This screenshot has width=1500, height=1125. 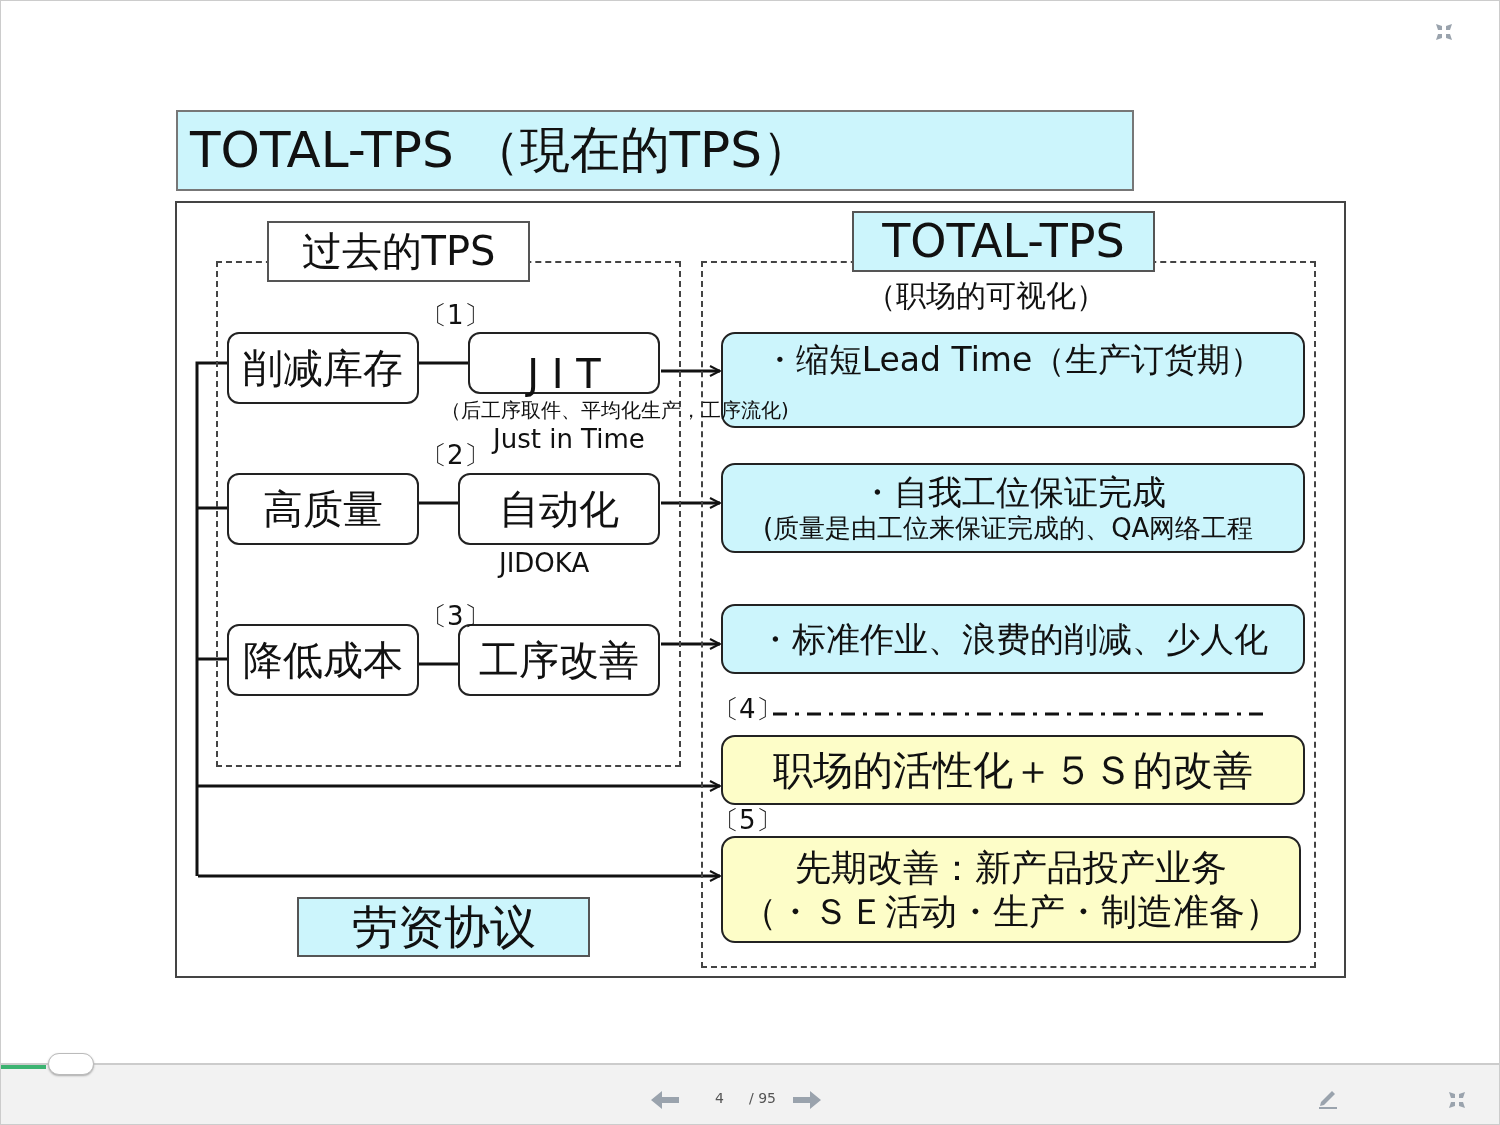 I want to click on goal-node: 高质量, so click(x=323, y=509).